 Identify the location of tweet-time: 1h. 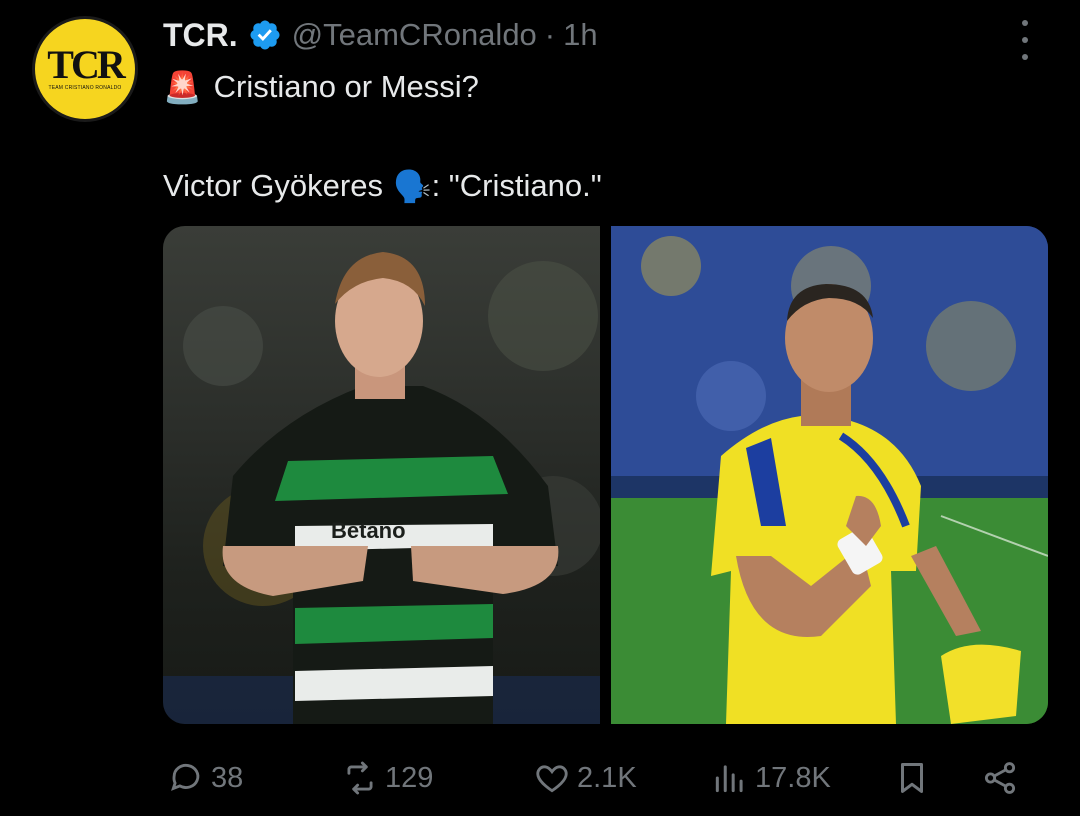
(580, 35).